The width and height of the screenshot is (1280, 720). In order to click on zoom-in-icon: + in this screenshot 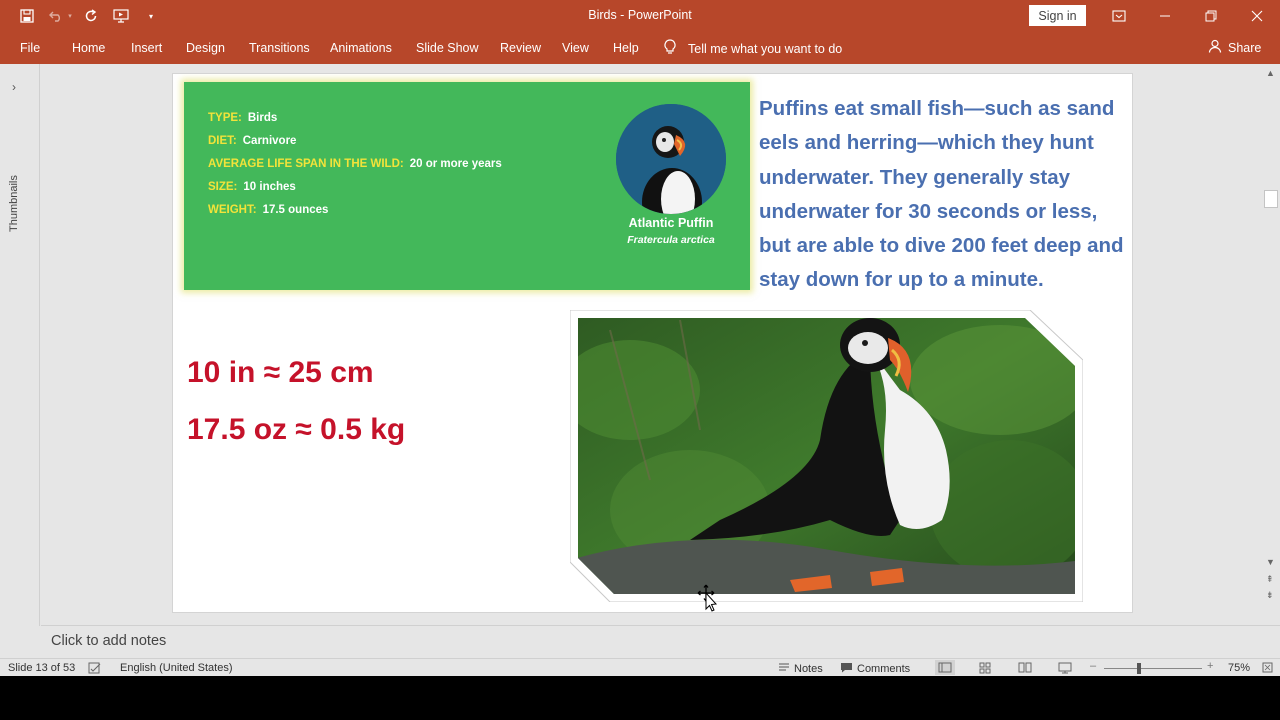, I will do `click(1210, 666)`.